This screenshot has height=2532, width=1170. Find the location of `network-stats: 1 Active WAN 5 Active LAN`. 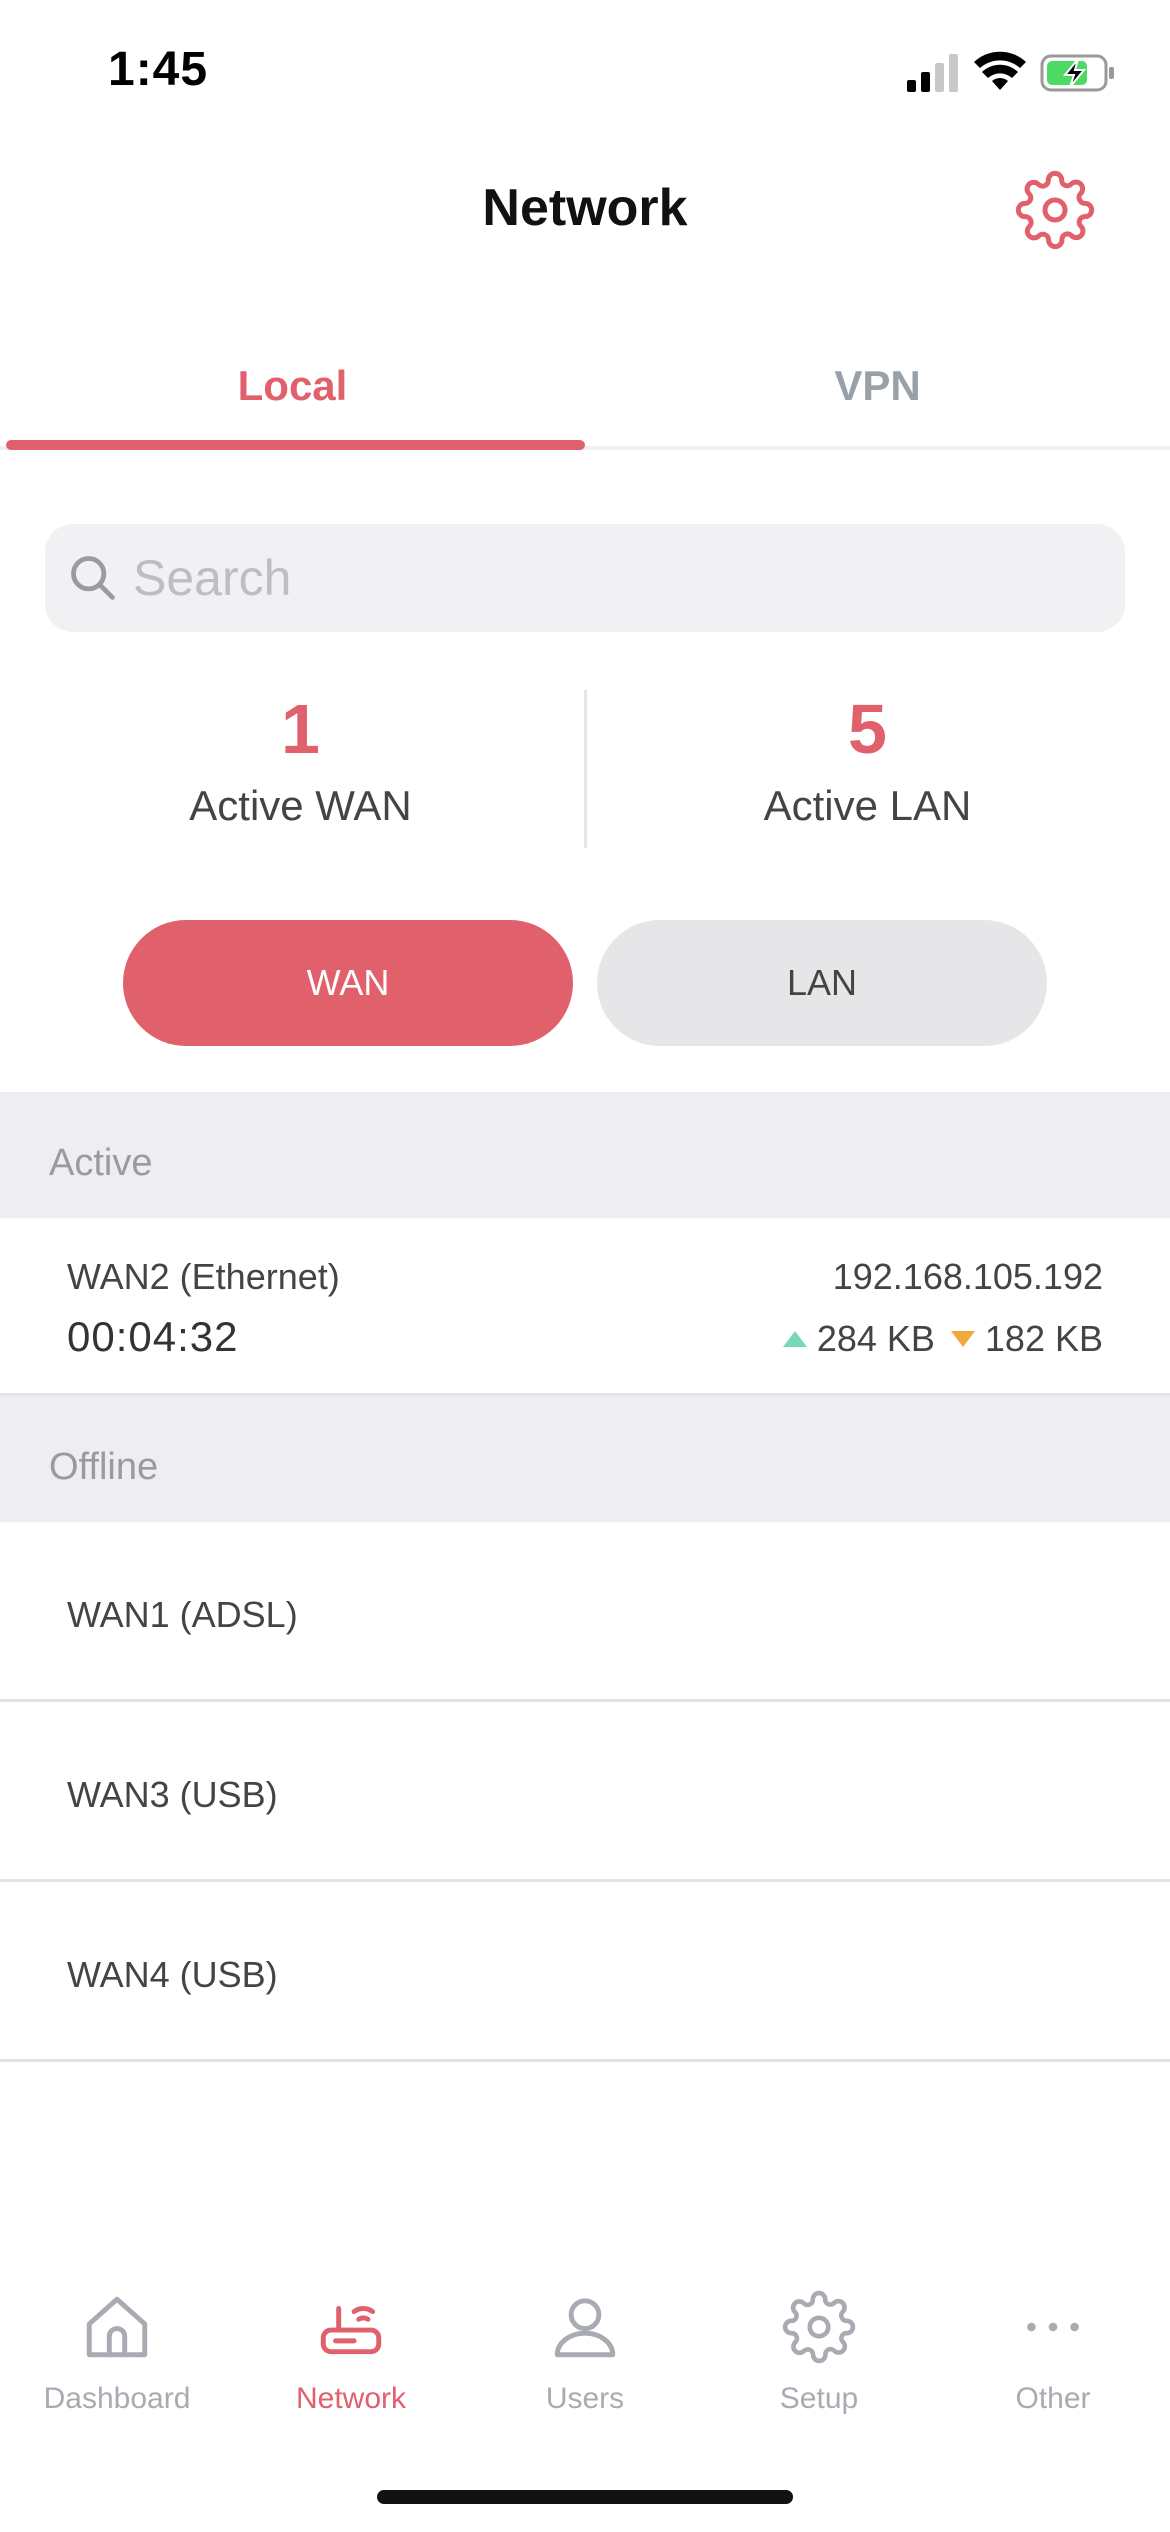

network-stats: 1 Active WAN 5 Active LAN is located at coordinates (585, 770).